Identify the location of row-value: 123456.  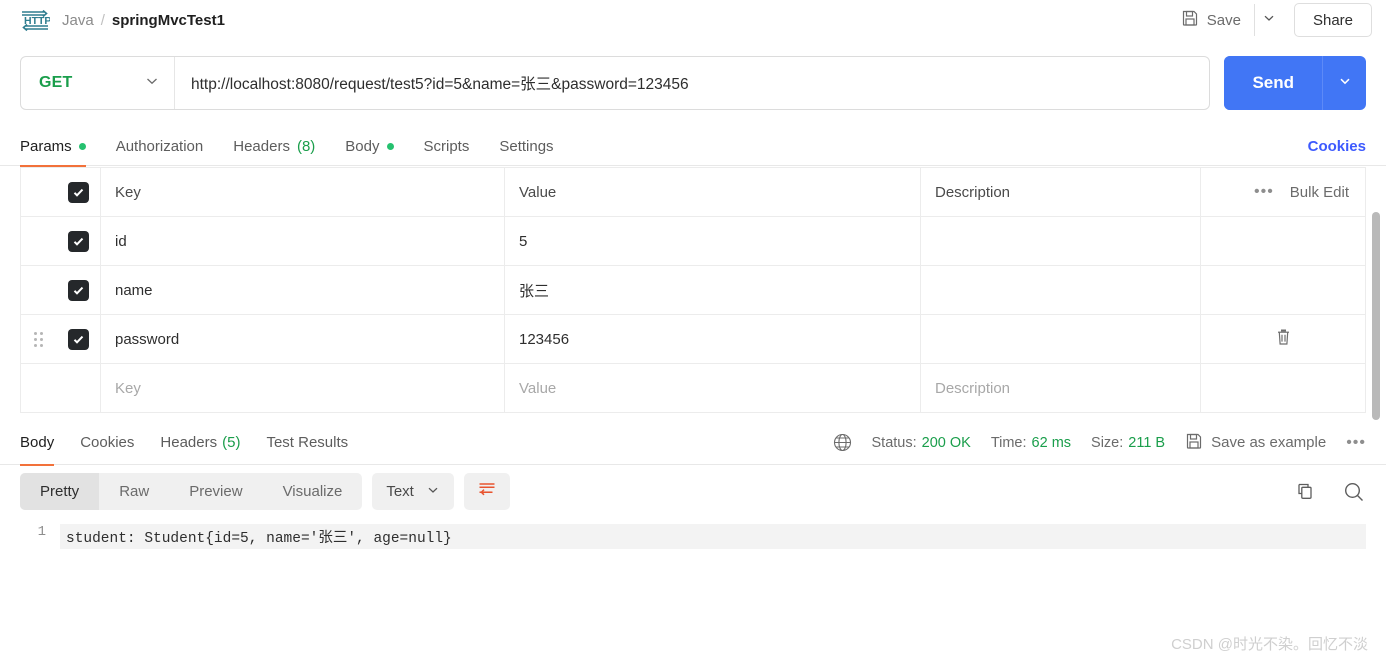
(712, 339).